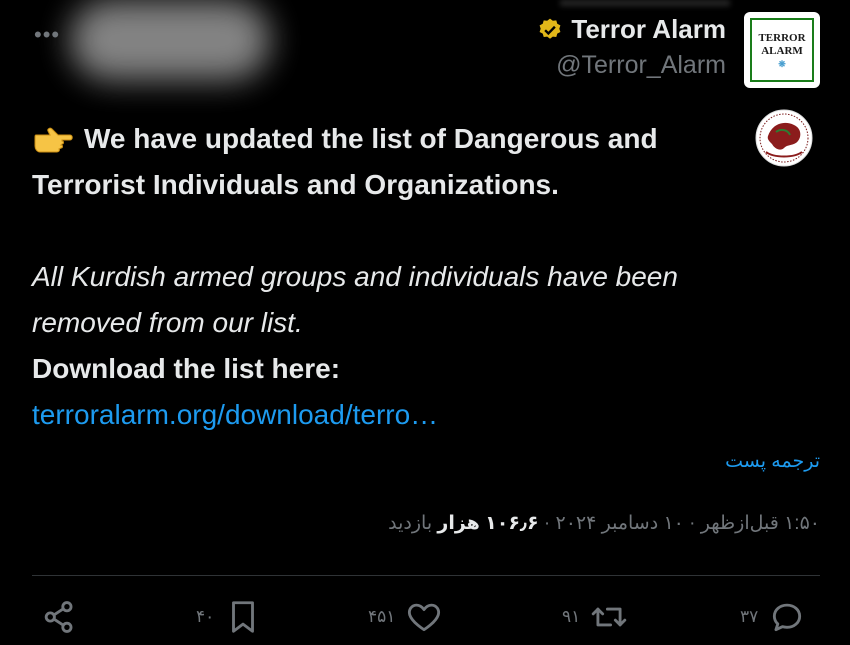 The width and height of the screenshot is (850, 645). I want to click on tweet-paragraph-3: Download the list here:, so click(186, 368).